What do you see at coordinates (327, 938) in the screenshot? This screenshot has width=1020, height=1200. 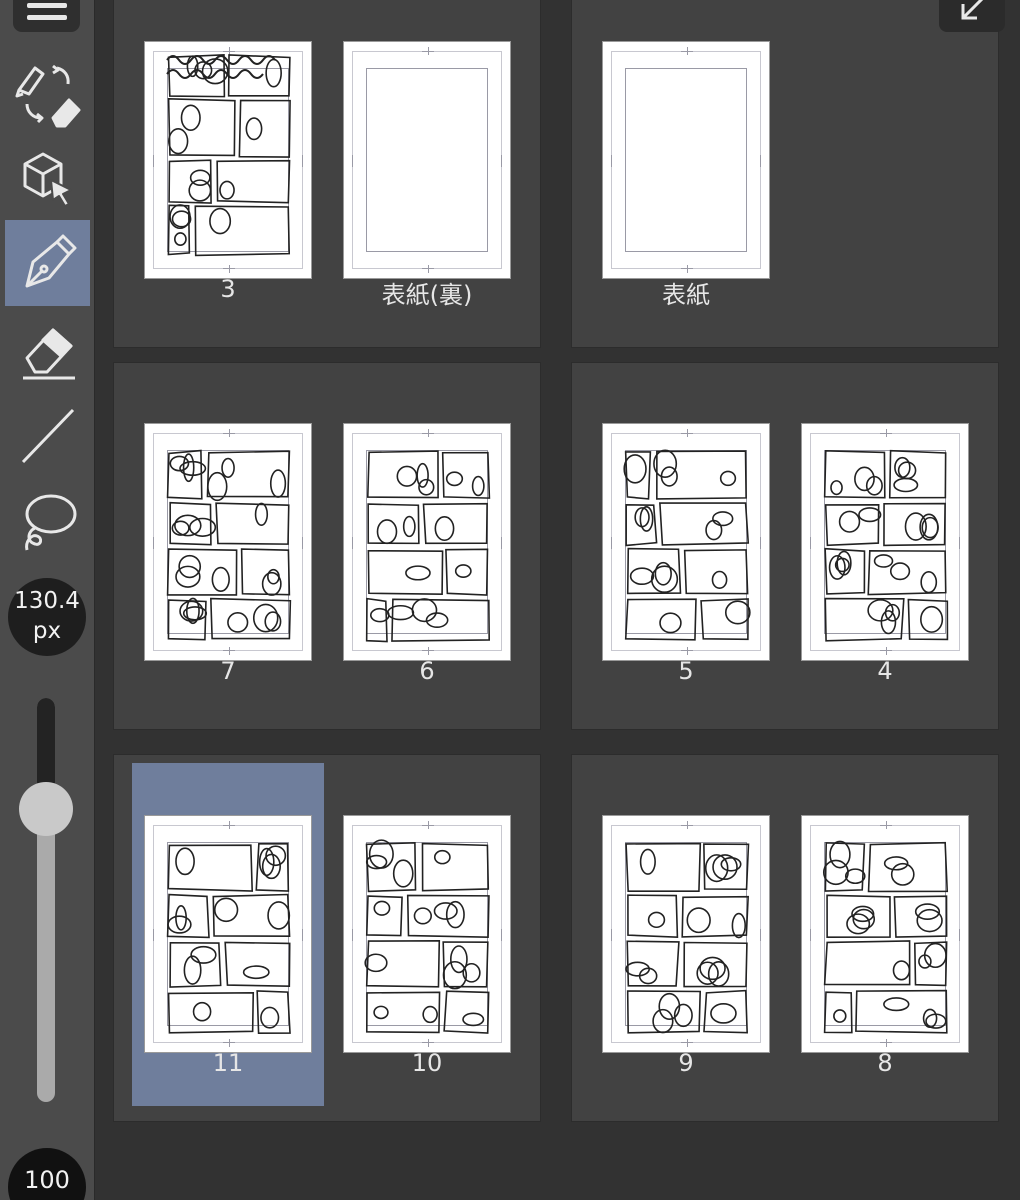 I see `page-spread: 11 10` at bounding box center [327, 938].